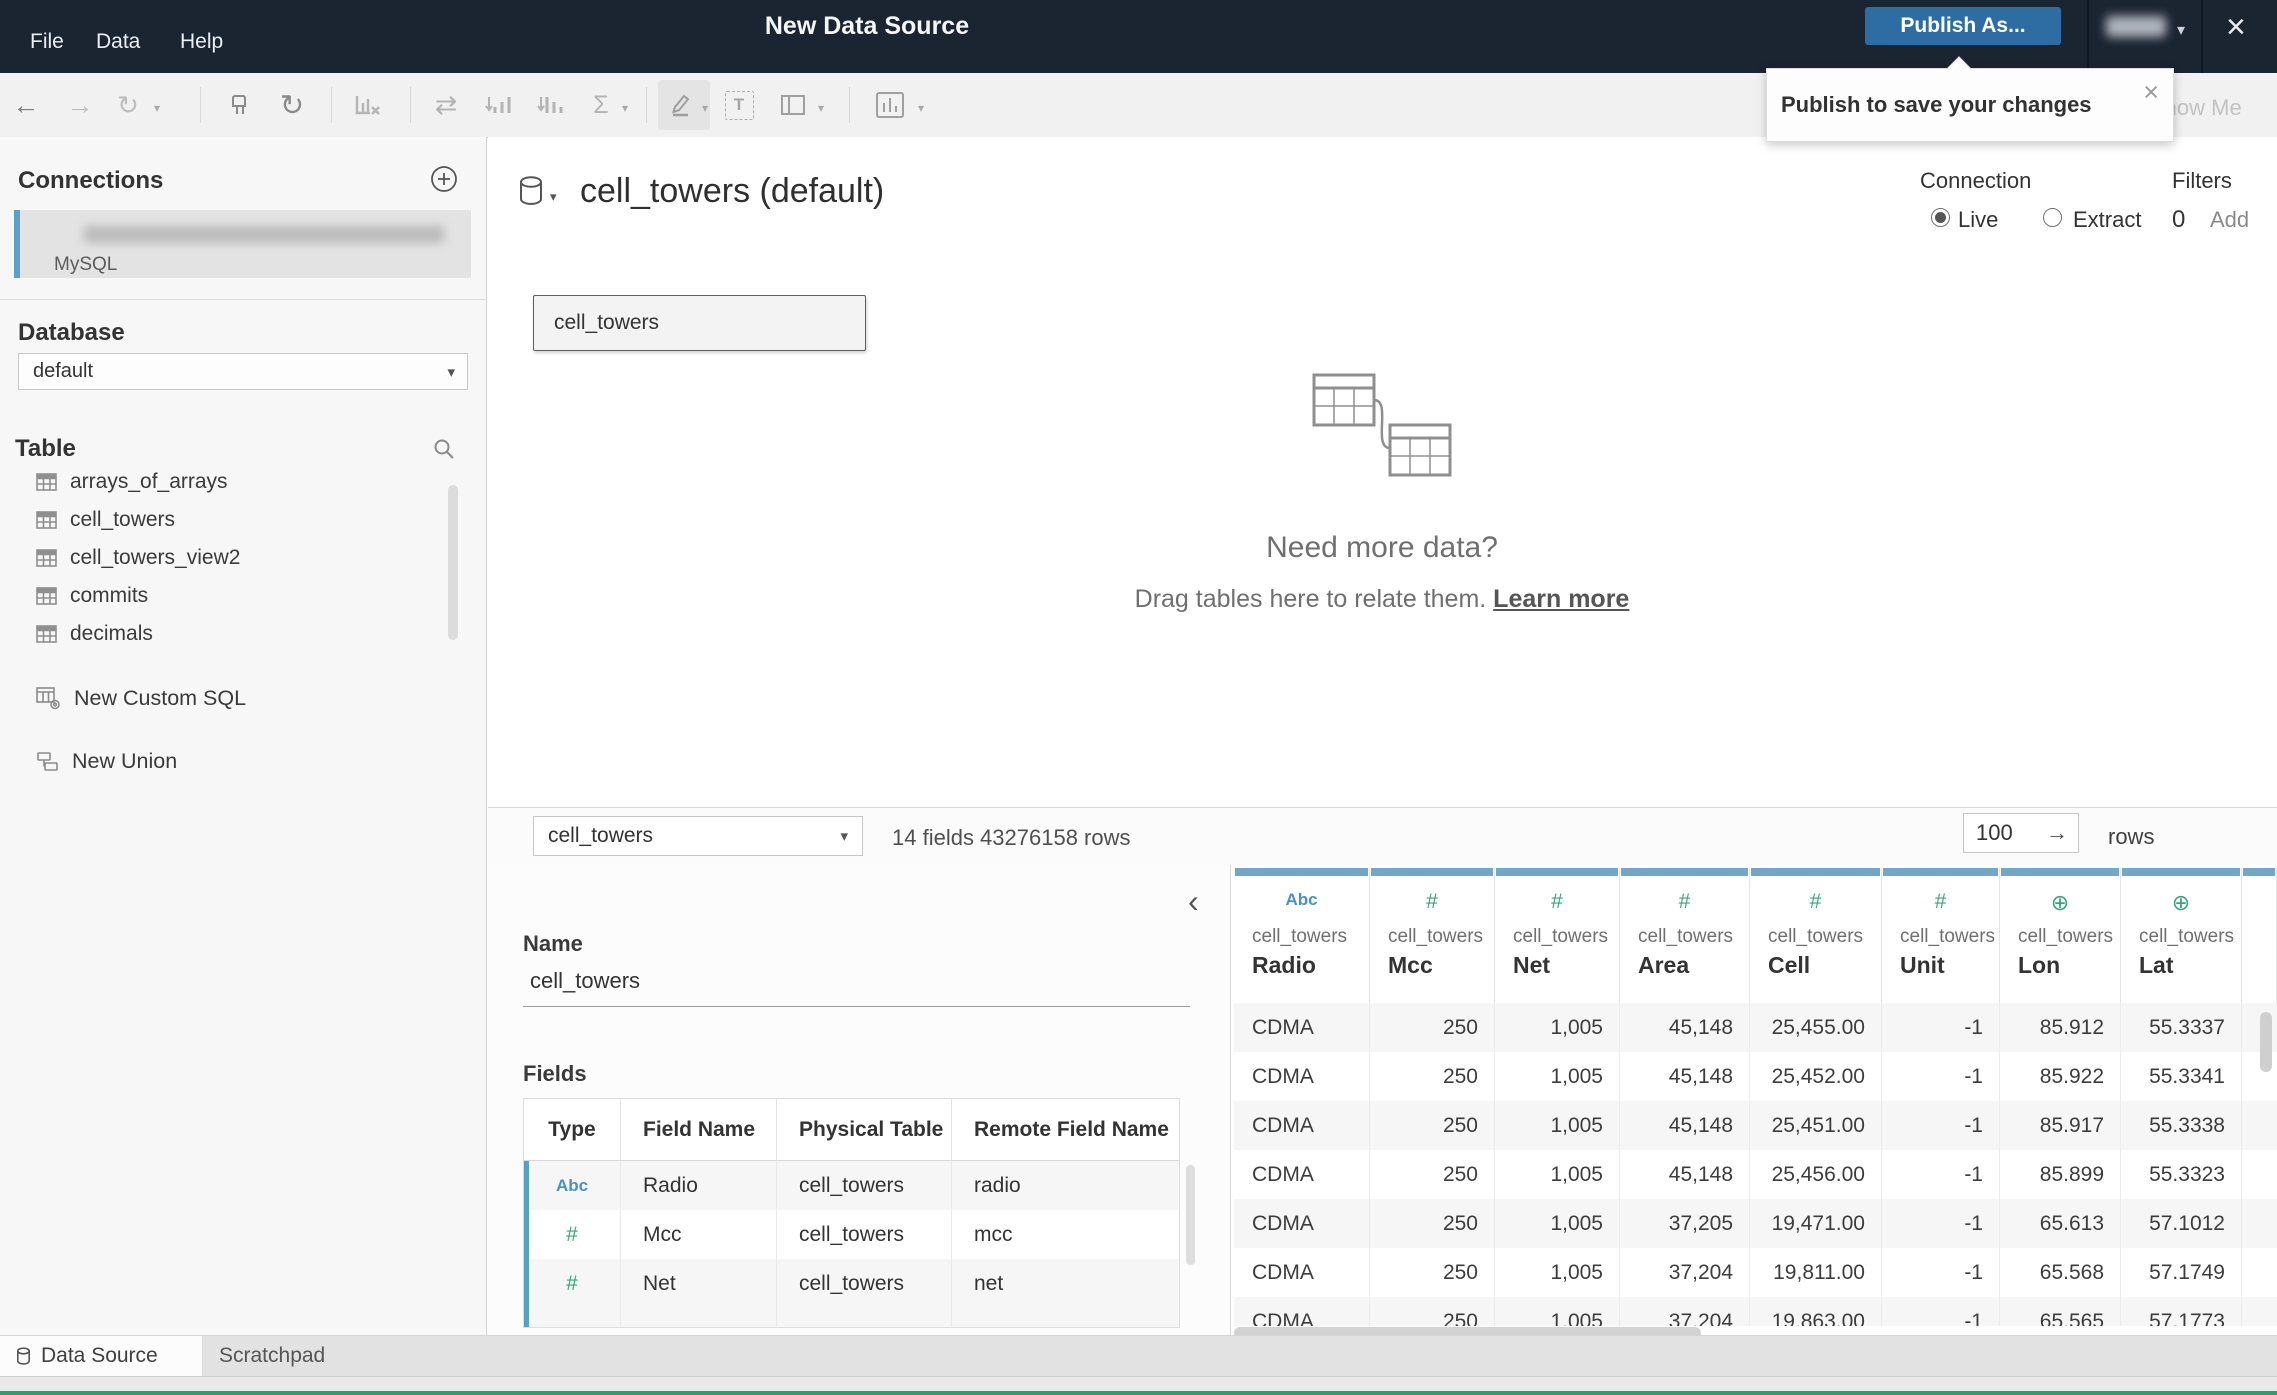  What do you see at coordinates (444, 451) in the screenshot?
I see `table-search-icon` at bounding box center [444, 451].